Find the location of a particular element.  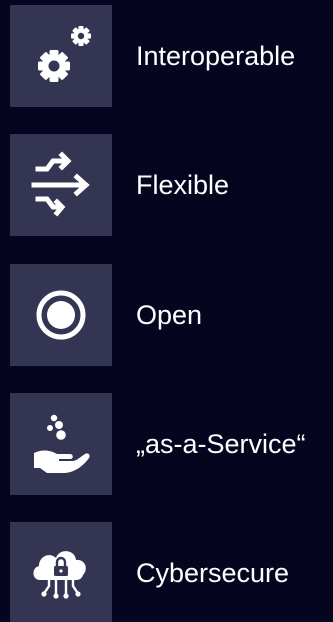

hand-service-icon is located at coordinates (62, 443).